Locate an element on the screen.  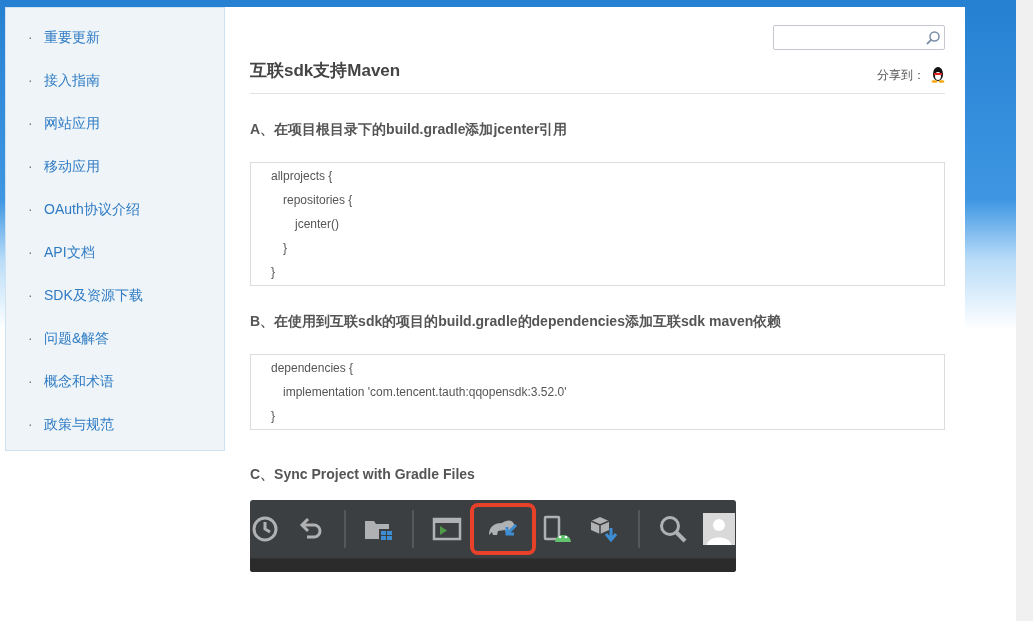
code-line: allprojects { is located at coordinates (302, 175).